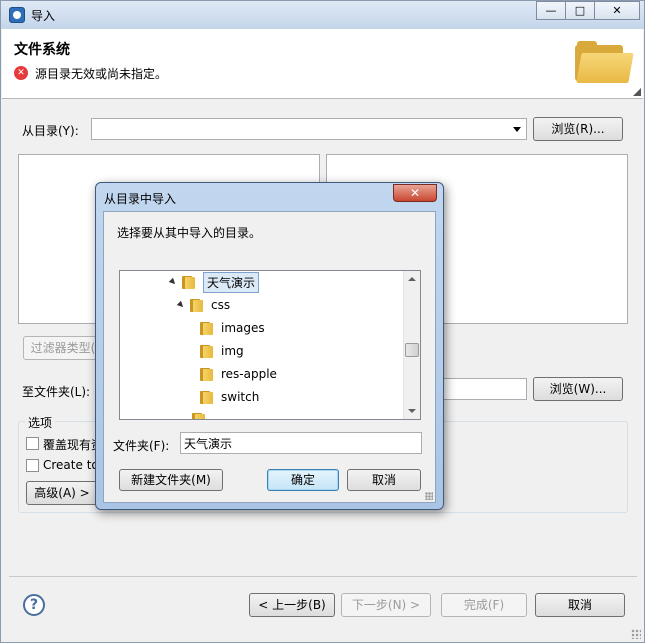 This screenshot has width=645, height=643. I want to click on tree-item: switch, so click(229, 397).